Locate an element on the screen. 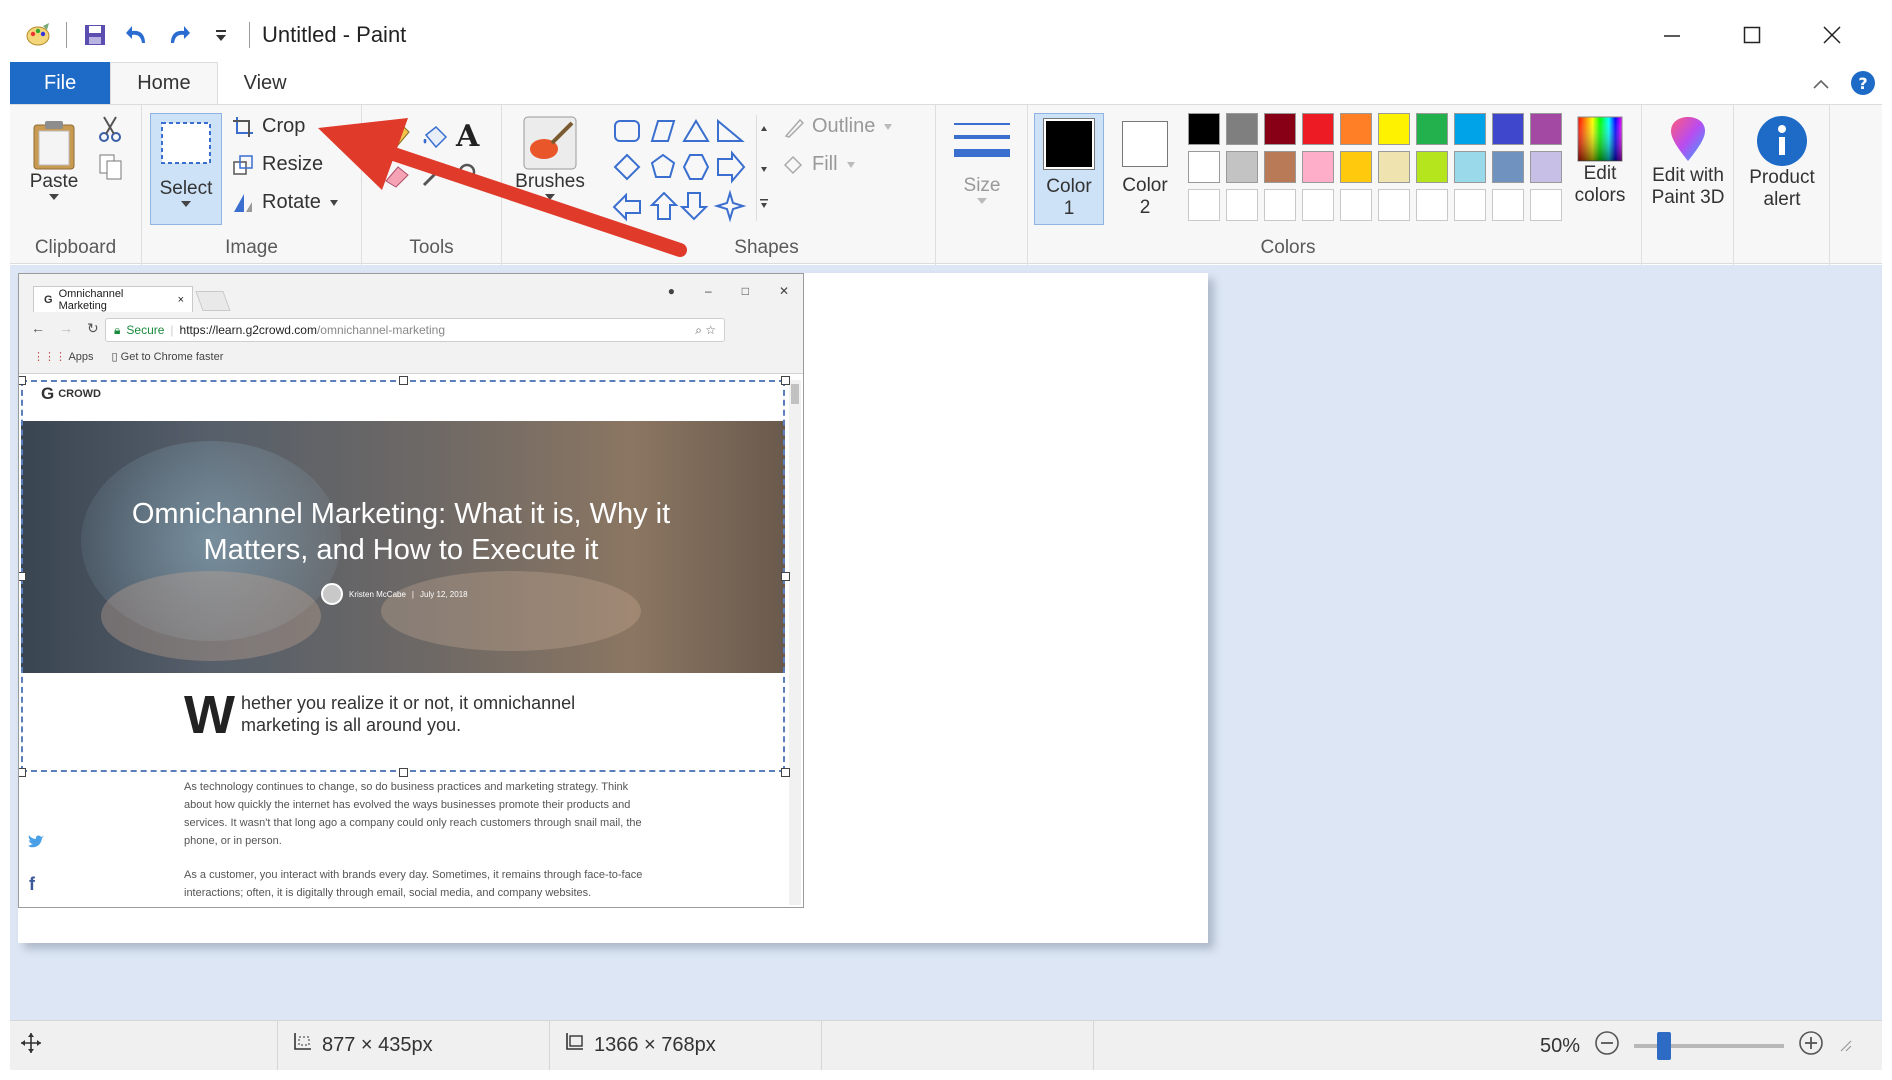 The image size is (1892, 1080). brushes-button: Brushes is located at coordinates (550, 158).